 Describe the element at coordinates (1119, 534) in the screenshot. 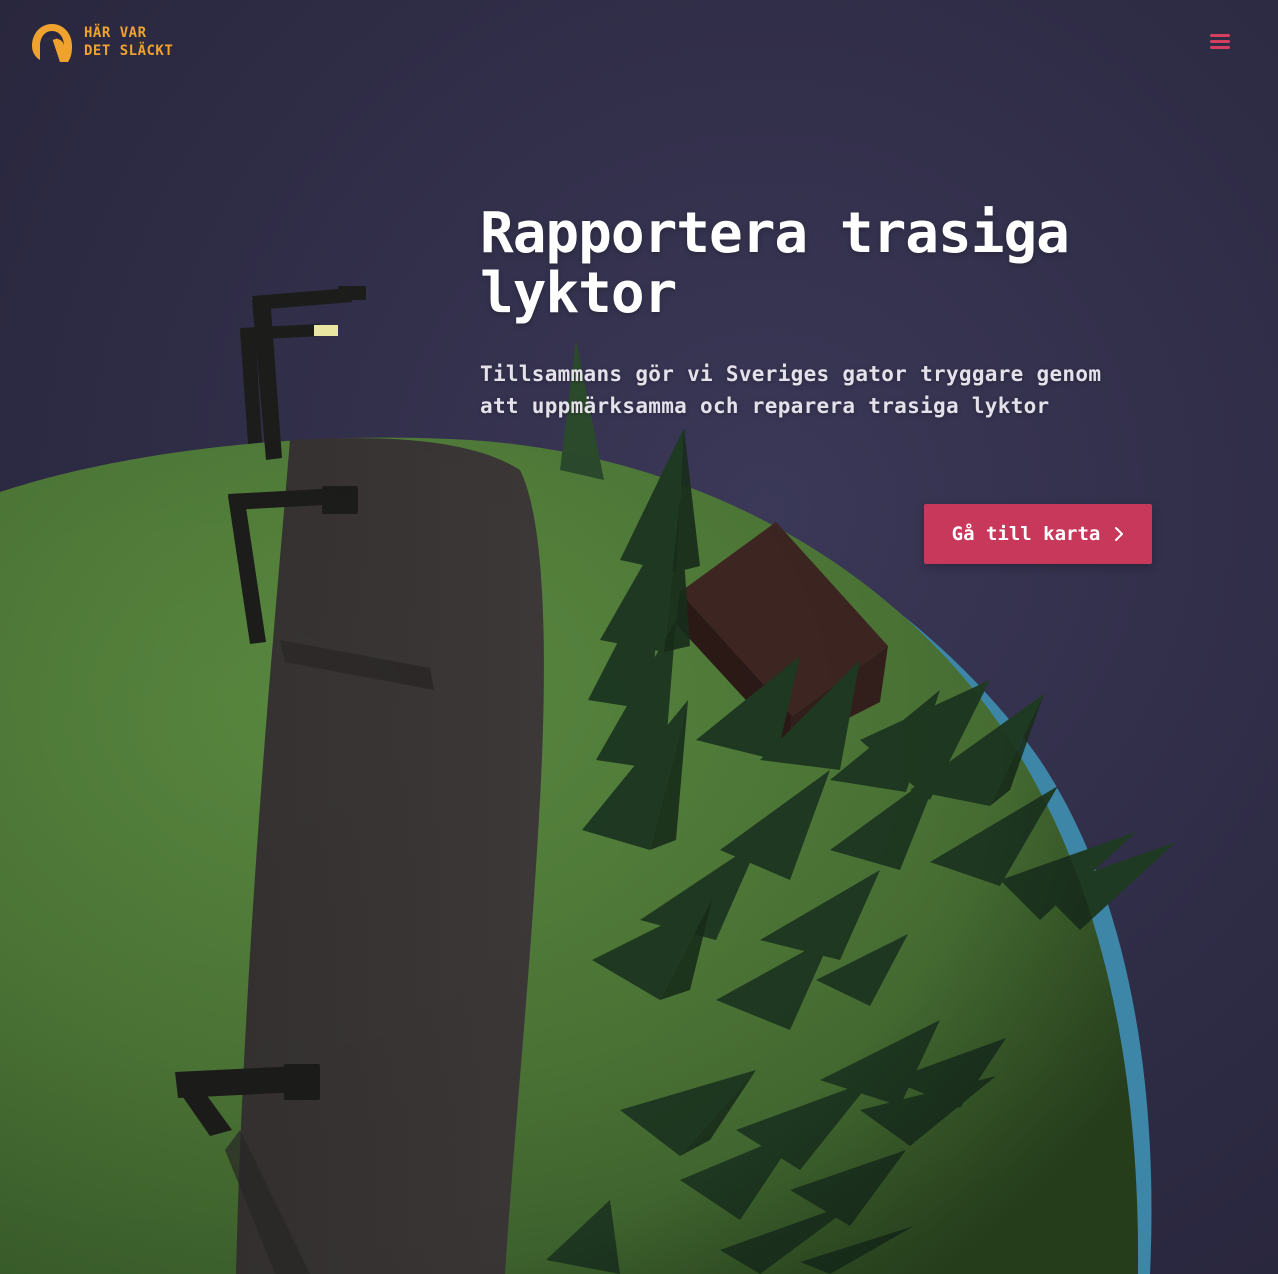

I see `chevron-right-icon` at that location.